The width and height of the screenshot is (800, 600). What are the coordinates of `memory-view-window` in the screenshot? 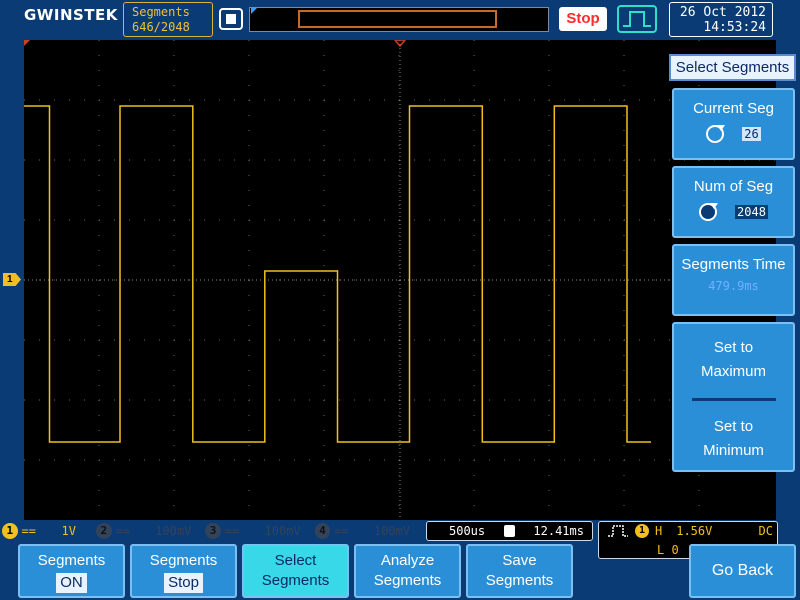 It's located at (397, 19).